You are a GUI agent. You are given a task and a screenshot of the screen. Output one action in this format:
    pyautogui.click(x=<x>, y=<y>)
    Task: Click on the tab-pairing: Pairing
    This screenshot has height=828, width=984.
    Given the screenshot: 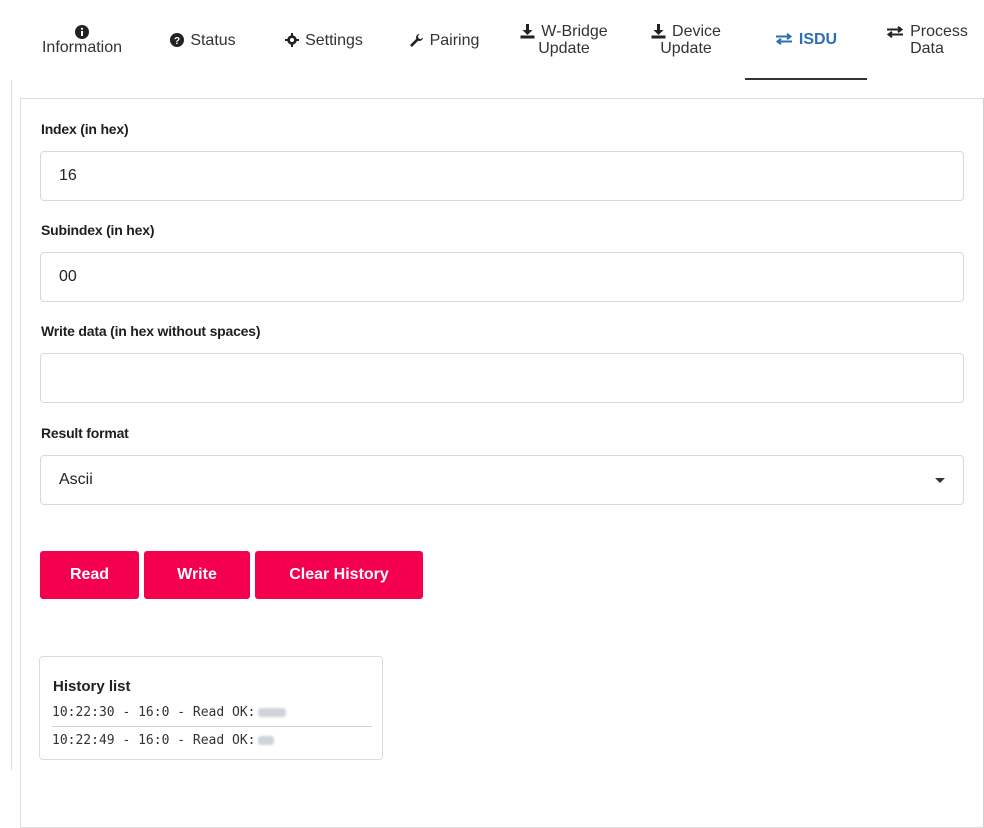 What is the action you would take?
    pyautogui.click(x=444, y=40)
    